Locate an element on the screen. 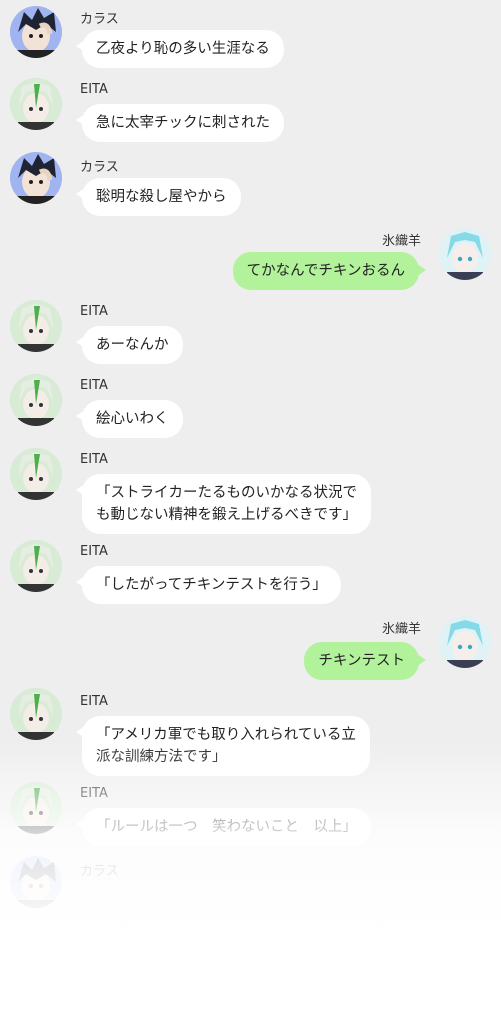 Image resolution: width=501 pixels, height=1024 pixels. message-row: EITA 「ルールは一つ 笑わないこと 以上」 is located at coordinates (250, 817).